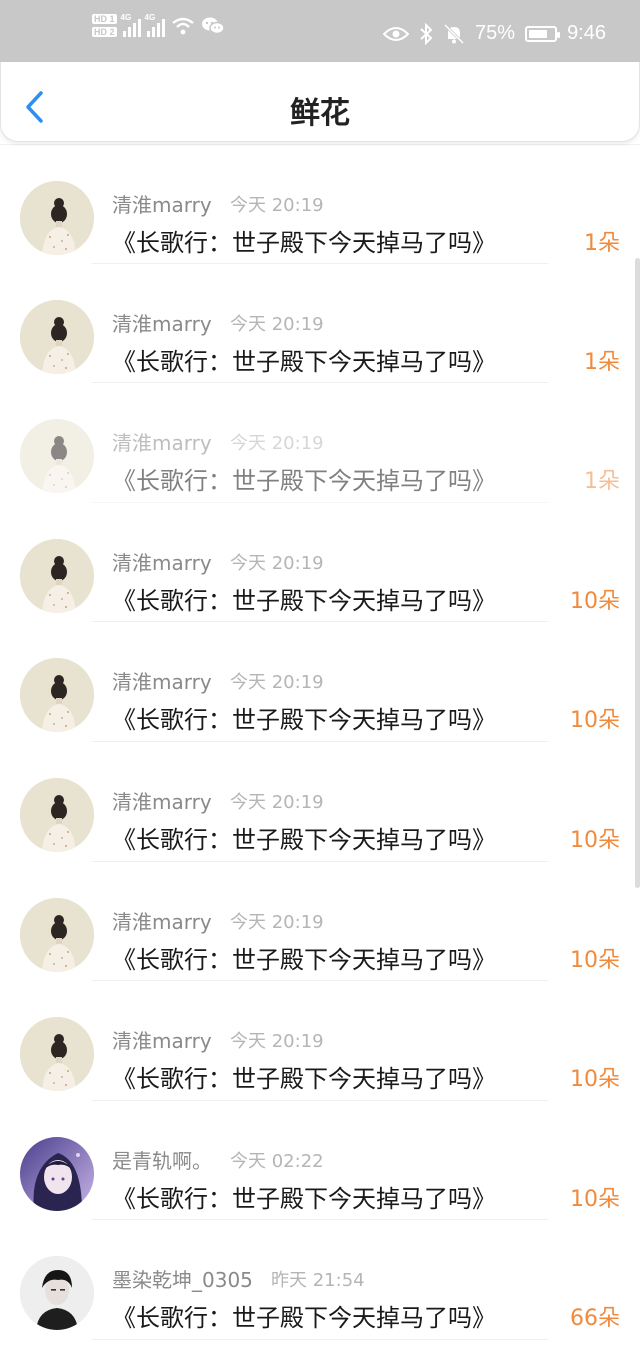 This screenshot has width=640, height=1369. I want to click on list-item-8: 清淮marry 今天 20:19 《长歌行：世子殿下今天掉马了吗》 10朵, so click(320, 1041).